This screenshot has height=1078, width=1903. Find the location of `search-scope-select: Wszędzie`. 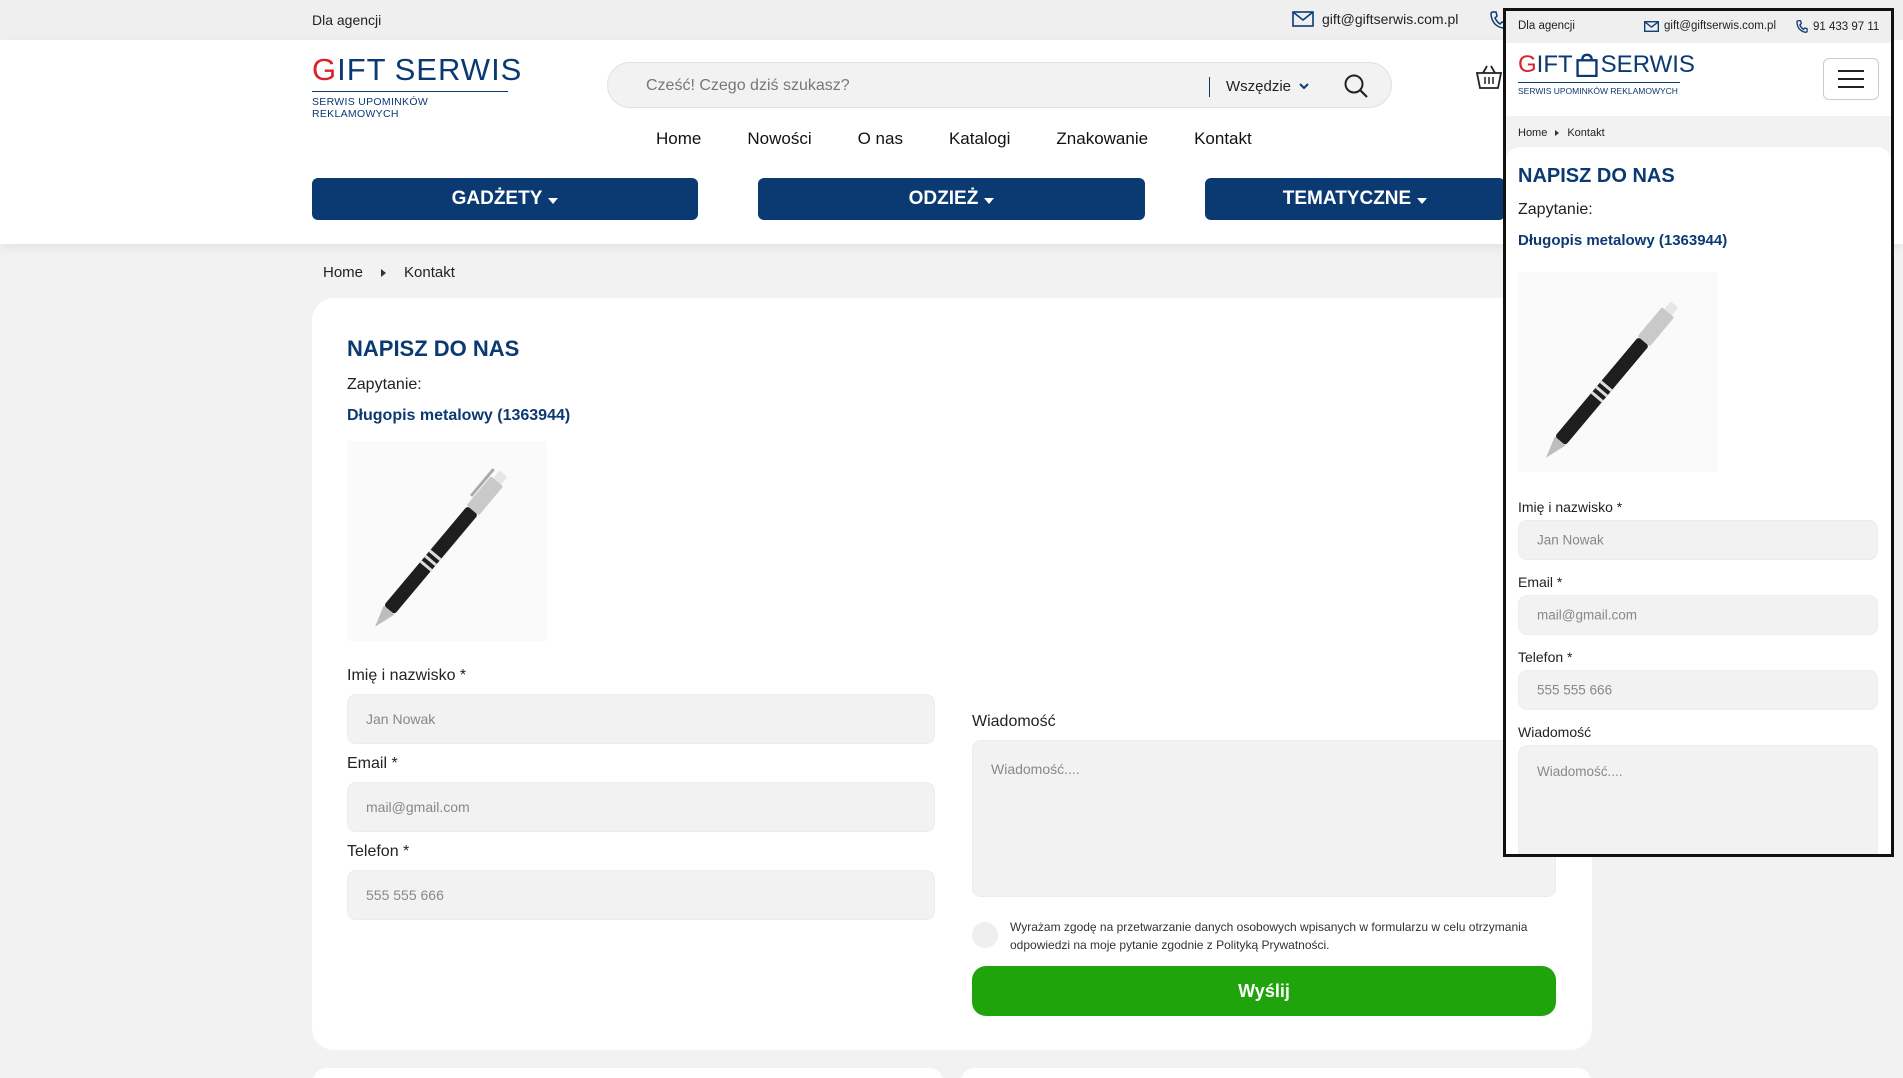

search-scope-select: Wszędzie is located at coordinates (1267, 86).